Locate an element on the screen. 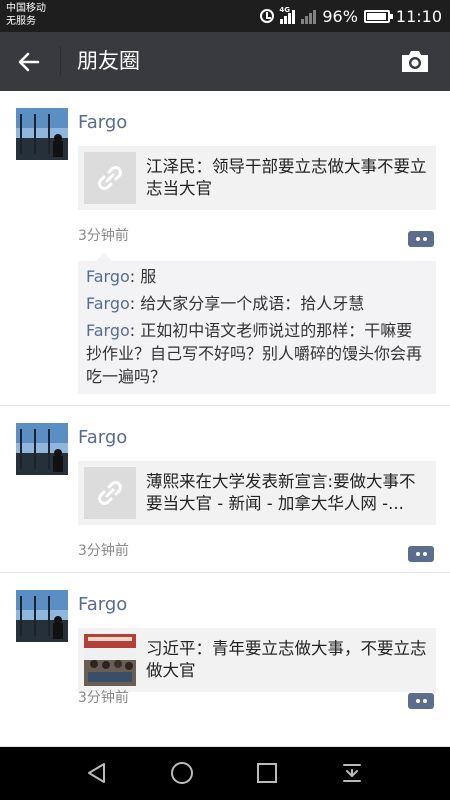 The width and height of the screenshot is (450, 800). triangle-back-icon is located at coordinates (96, 773).